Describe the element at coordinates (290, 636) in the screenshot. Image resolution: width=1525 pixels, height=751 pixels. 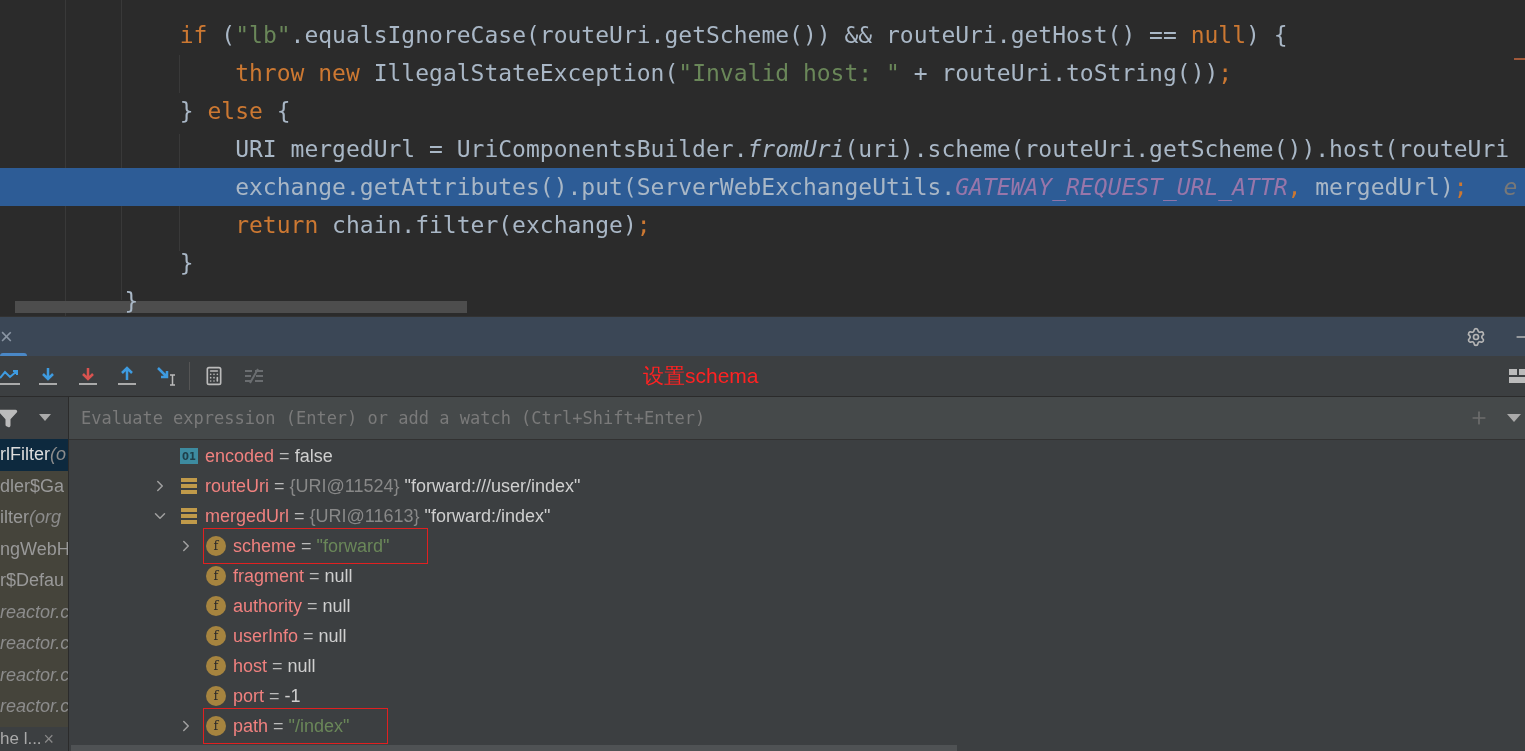
I see `variable-text: userInfo = null` at that location.